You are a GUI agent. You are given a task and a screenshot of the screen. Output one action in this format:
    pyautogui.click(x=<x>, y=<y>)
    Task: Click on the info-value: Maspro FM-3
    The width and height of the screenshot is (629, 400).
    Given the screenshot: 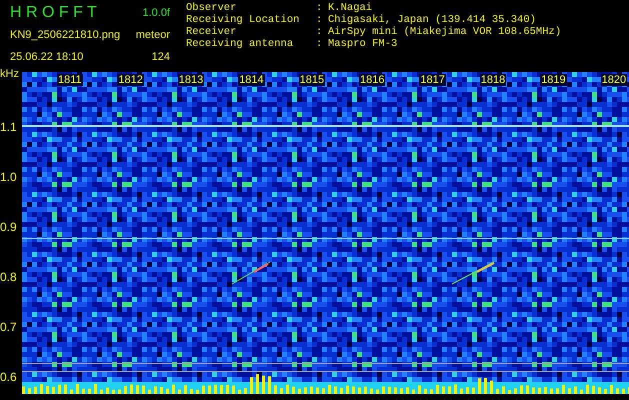 What is the action you would take?
    pyautogui.click(x=363, y=44)
    